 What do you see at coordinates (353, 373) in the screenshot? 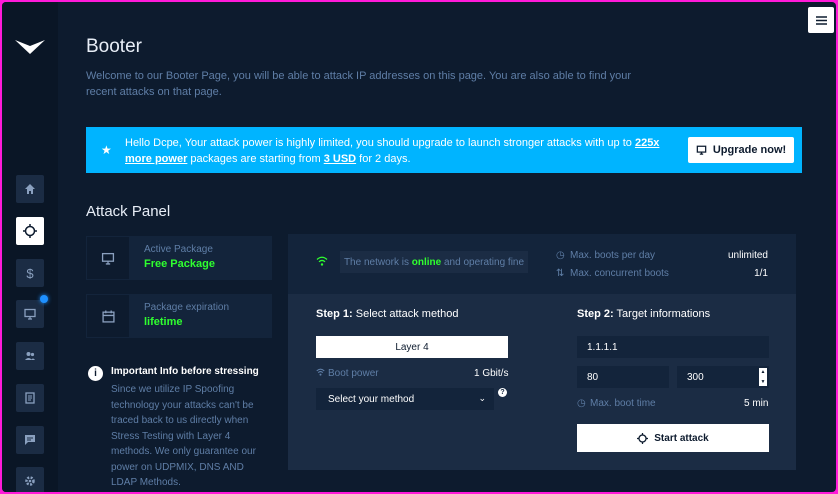
I see `boot-power-label: Boot power` at bounding box center [353, 373].